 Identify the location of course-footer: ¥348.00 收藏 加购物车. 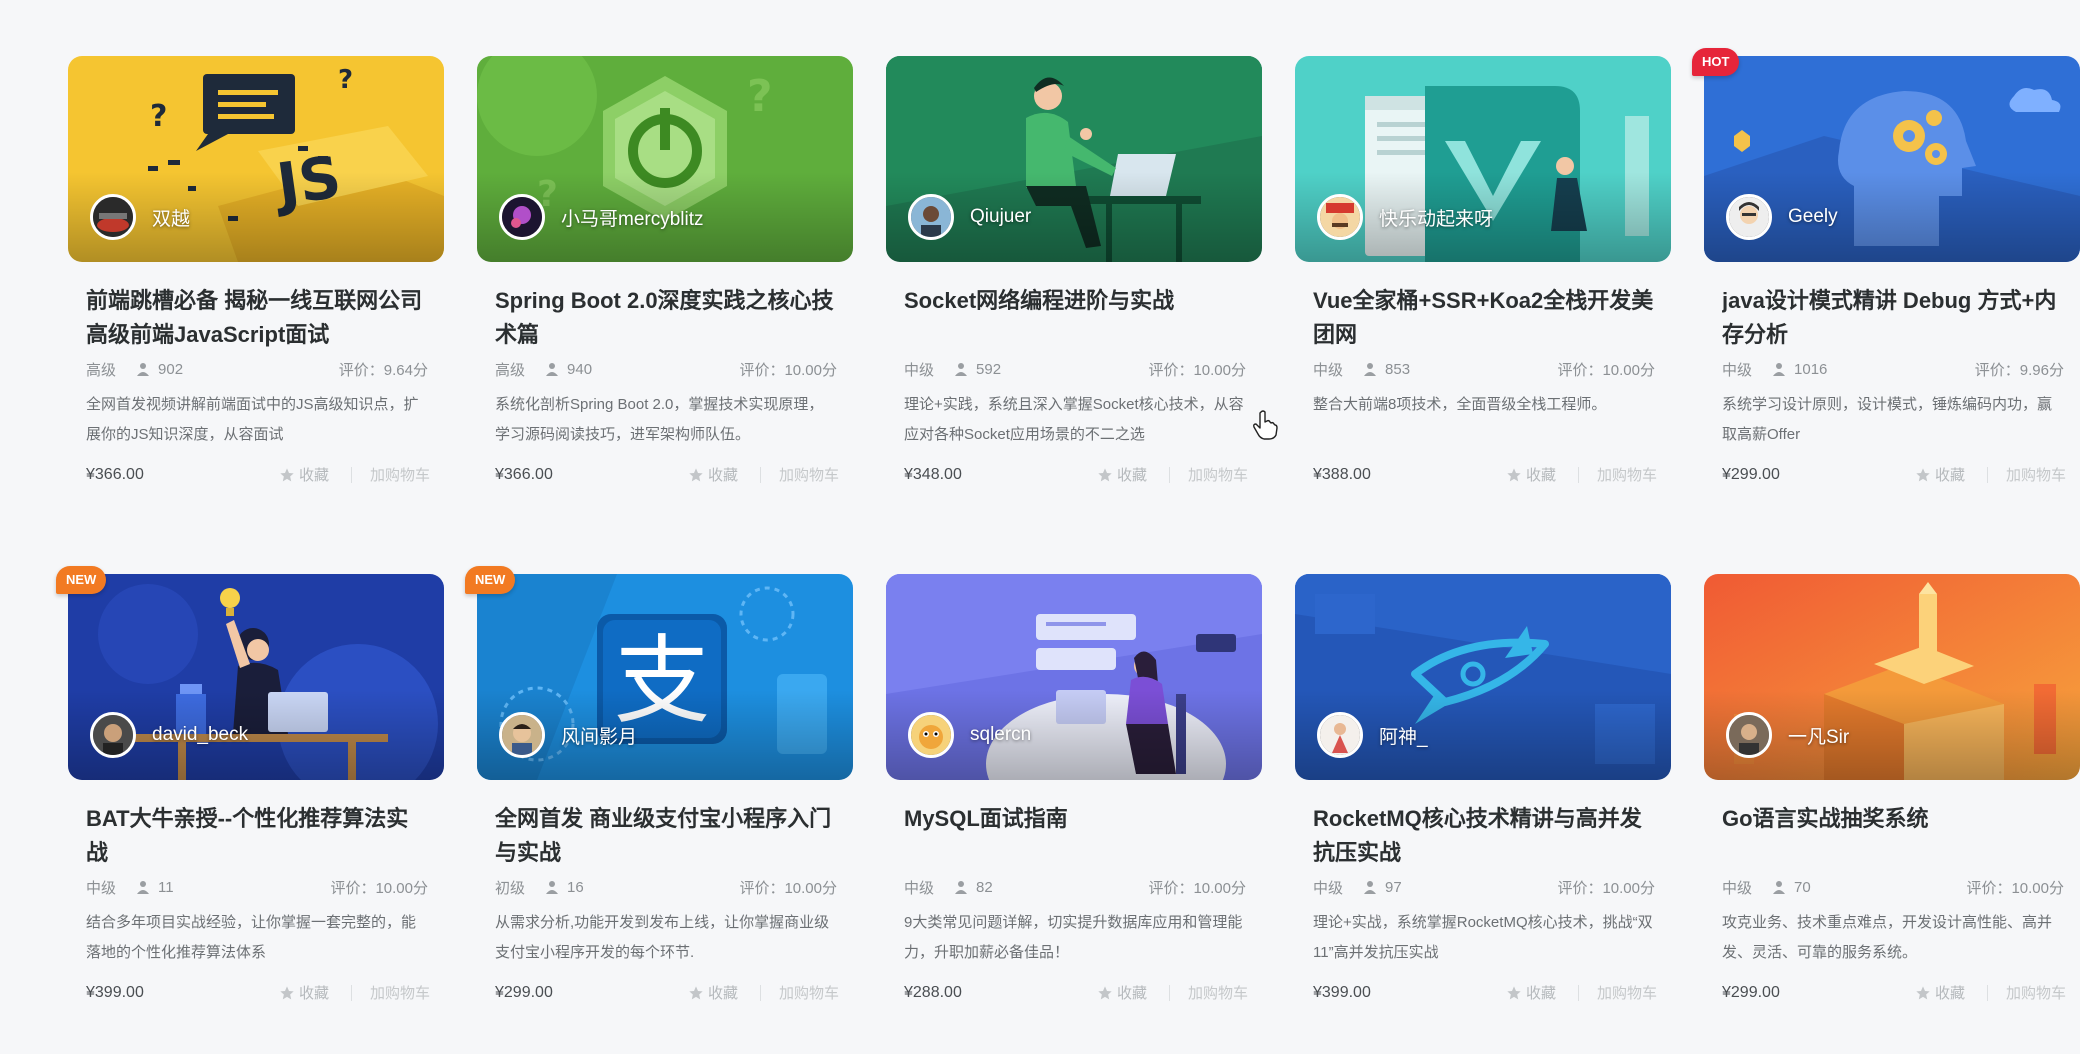
(1076, 474).